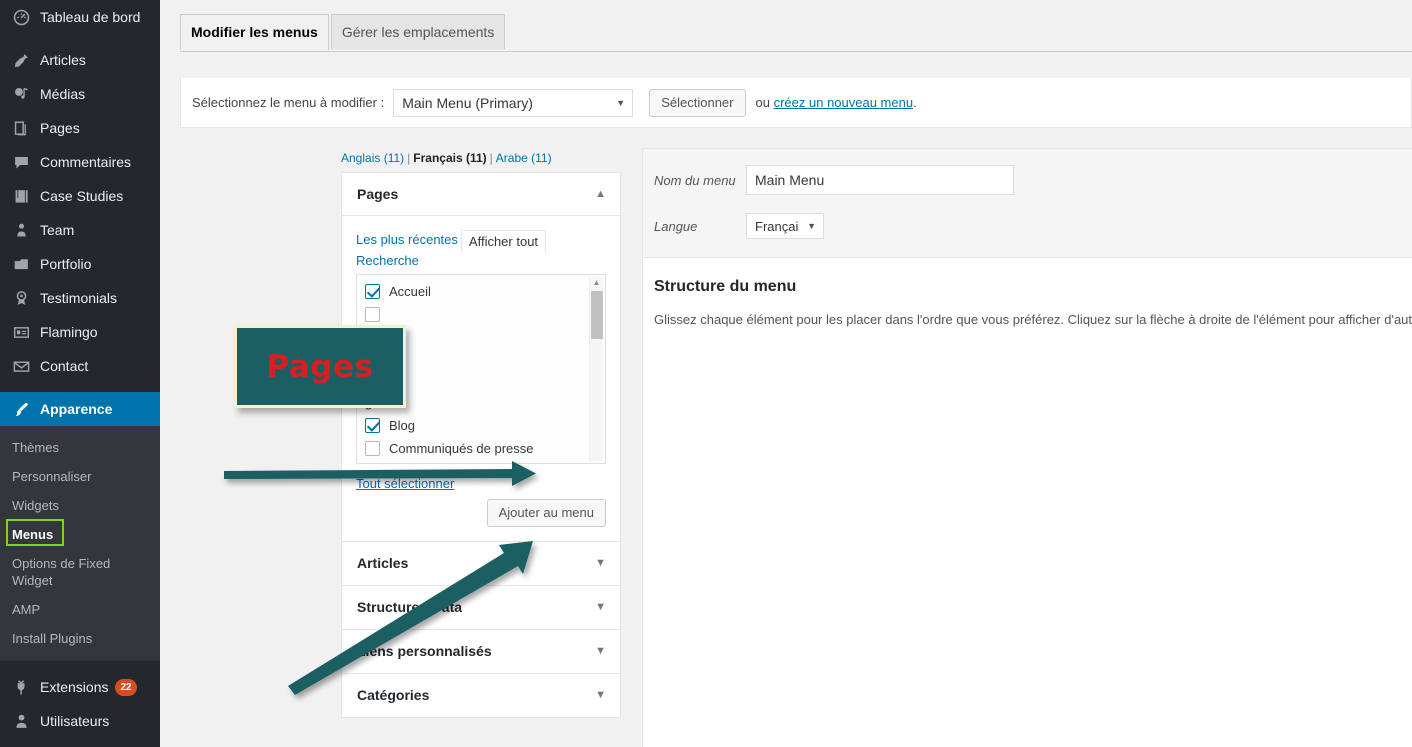 The width and height of the screenshot is (1412, 747). I want to click on accordion-section-structured-data: Structured Data ▼, so click(481, 607).